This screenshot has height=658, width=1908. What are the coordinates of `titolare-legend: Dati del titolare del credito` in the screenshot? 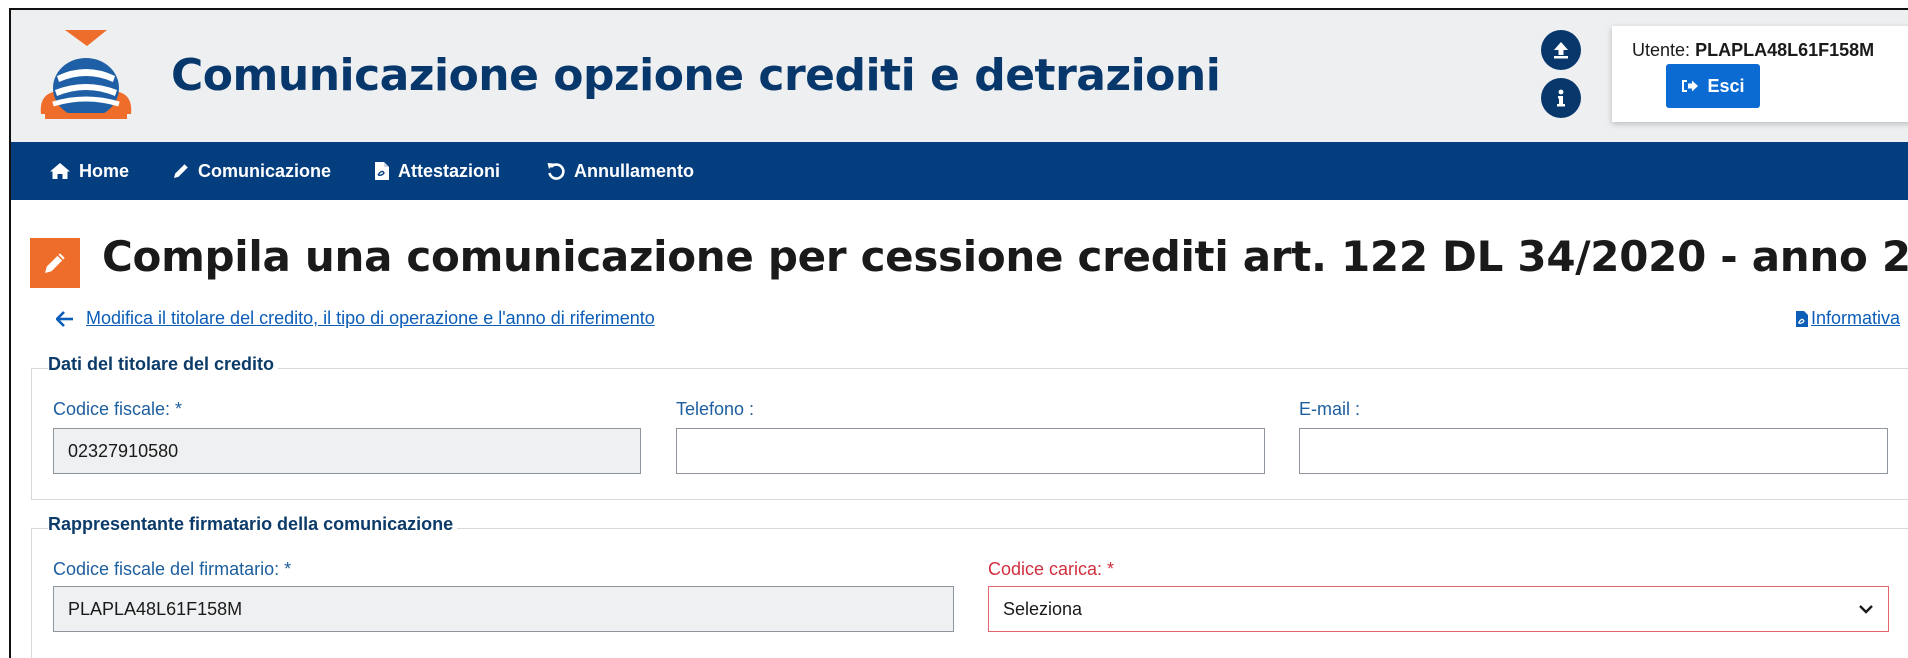 It's located at (163, 364).